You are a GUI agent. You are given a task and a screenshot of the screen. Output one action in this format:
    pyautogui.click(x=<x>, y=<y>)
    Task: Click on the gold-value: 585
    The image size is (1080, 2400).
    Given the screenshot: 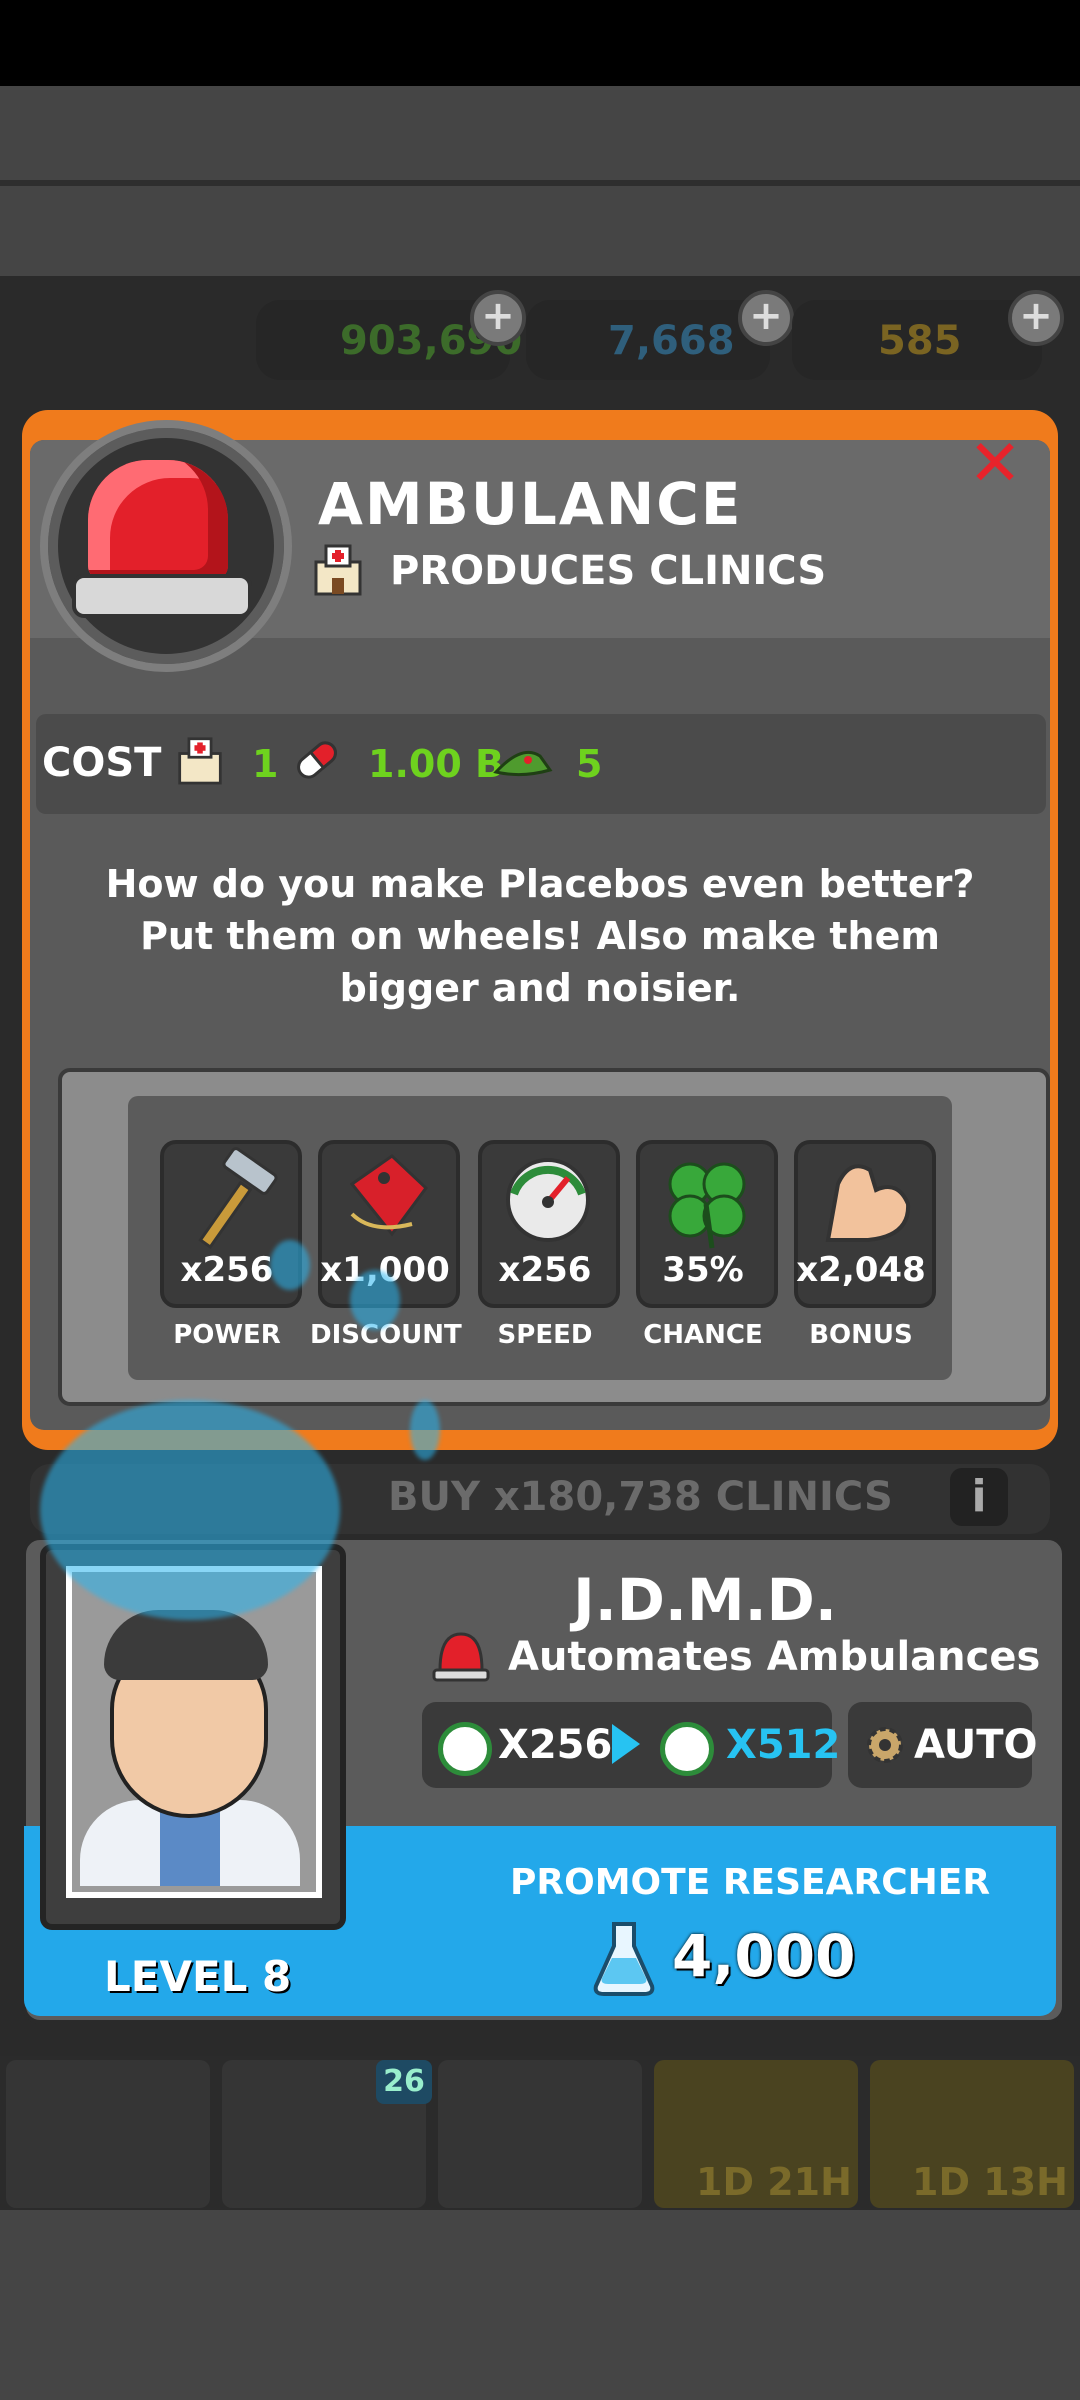 What is the action you would take?
    pyautogui.click(x=920, y=341)
    